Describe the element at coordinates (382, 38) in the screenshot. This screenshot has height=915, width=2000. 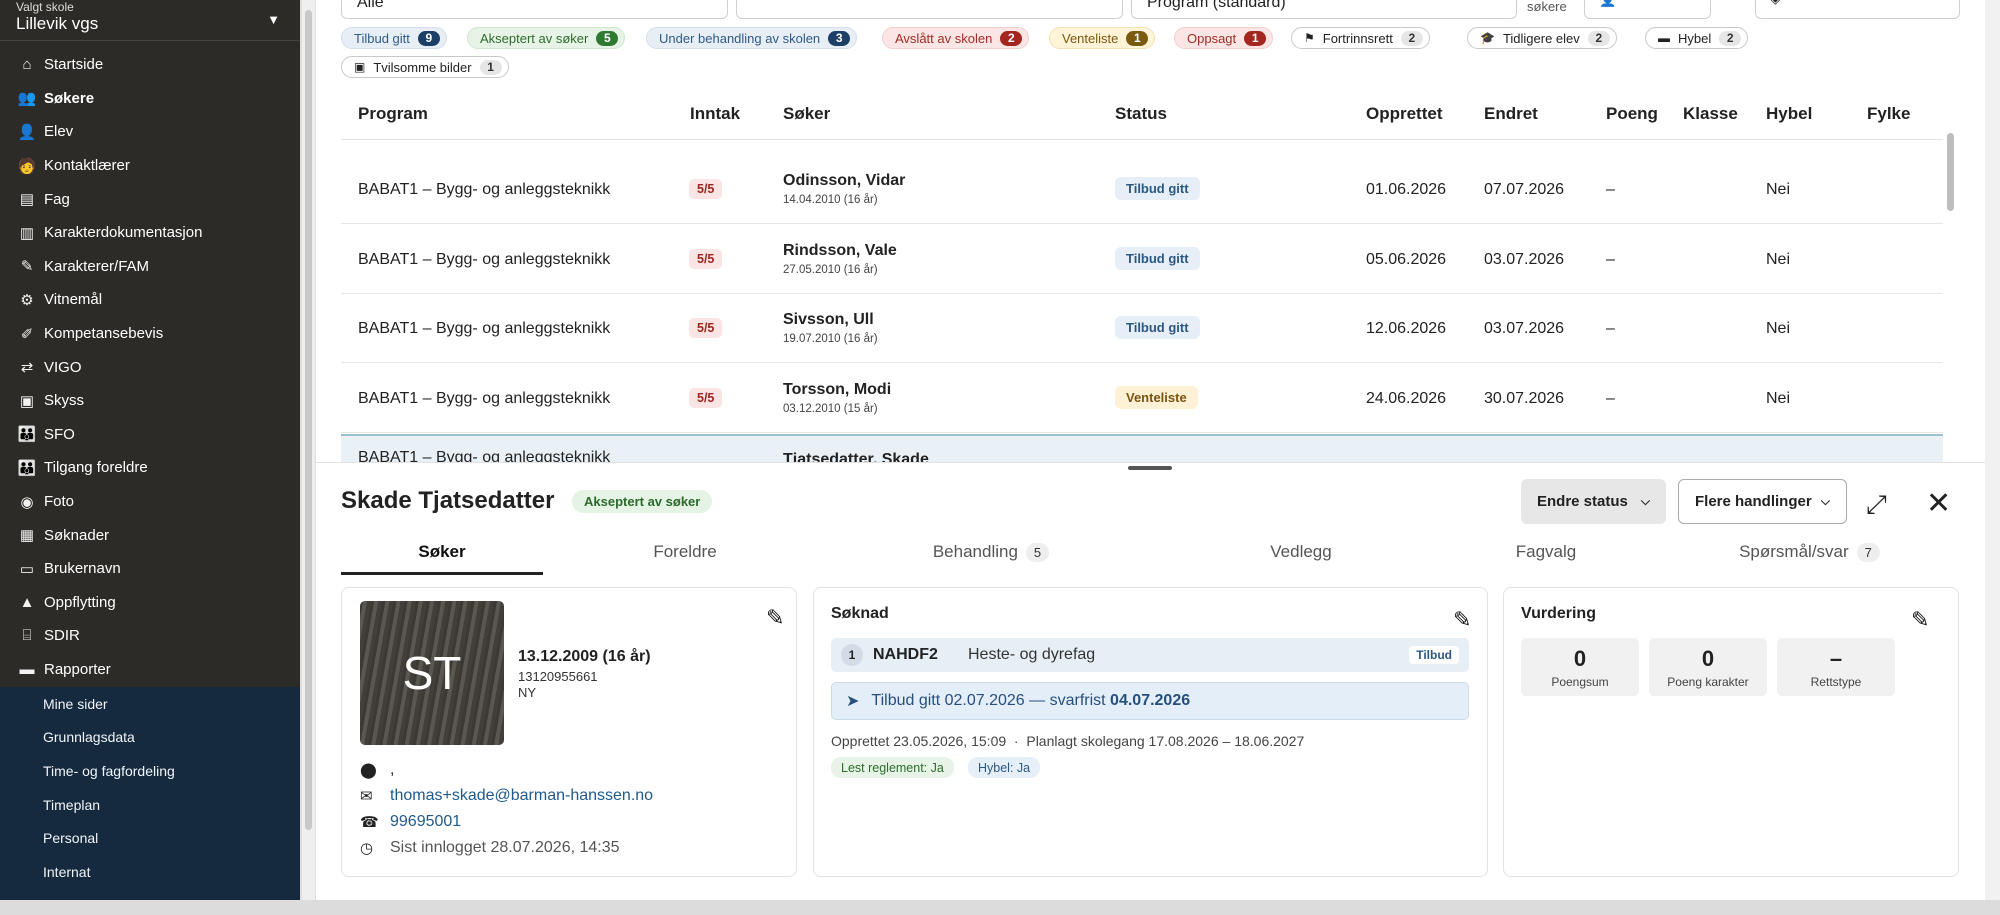
I see `filter-chip-label: Tilbud gitt` at that location.